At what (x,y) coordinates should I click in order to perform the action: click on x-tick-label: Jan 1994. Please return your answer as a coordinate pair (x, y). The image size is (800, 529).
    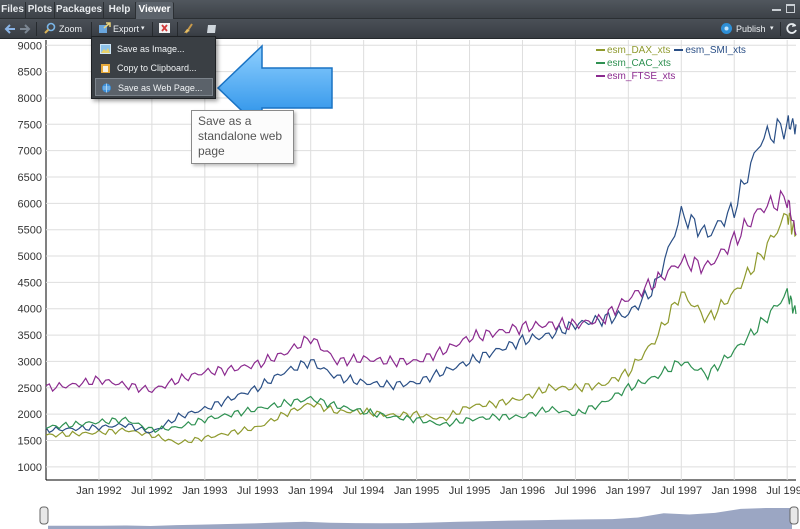
    Looking at the image, I should click on (310, 491).